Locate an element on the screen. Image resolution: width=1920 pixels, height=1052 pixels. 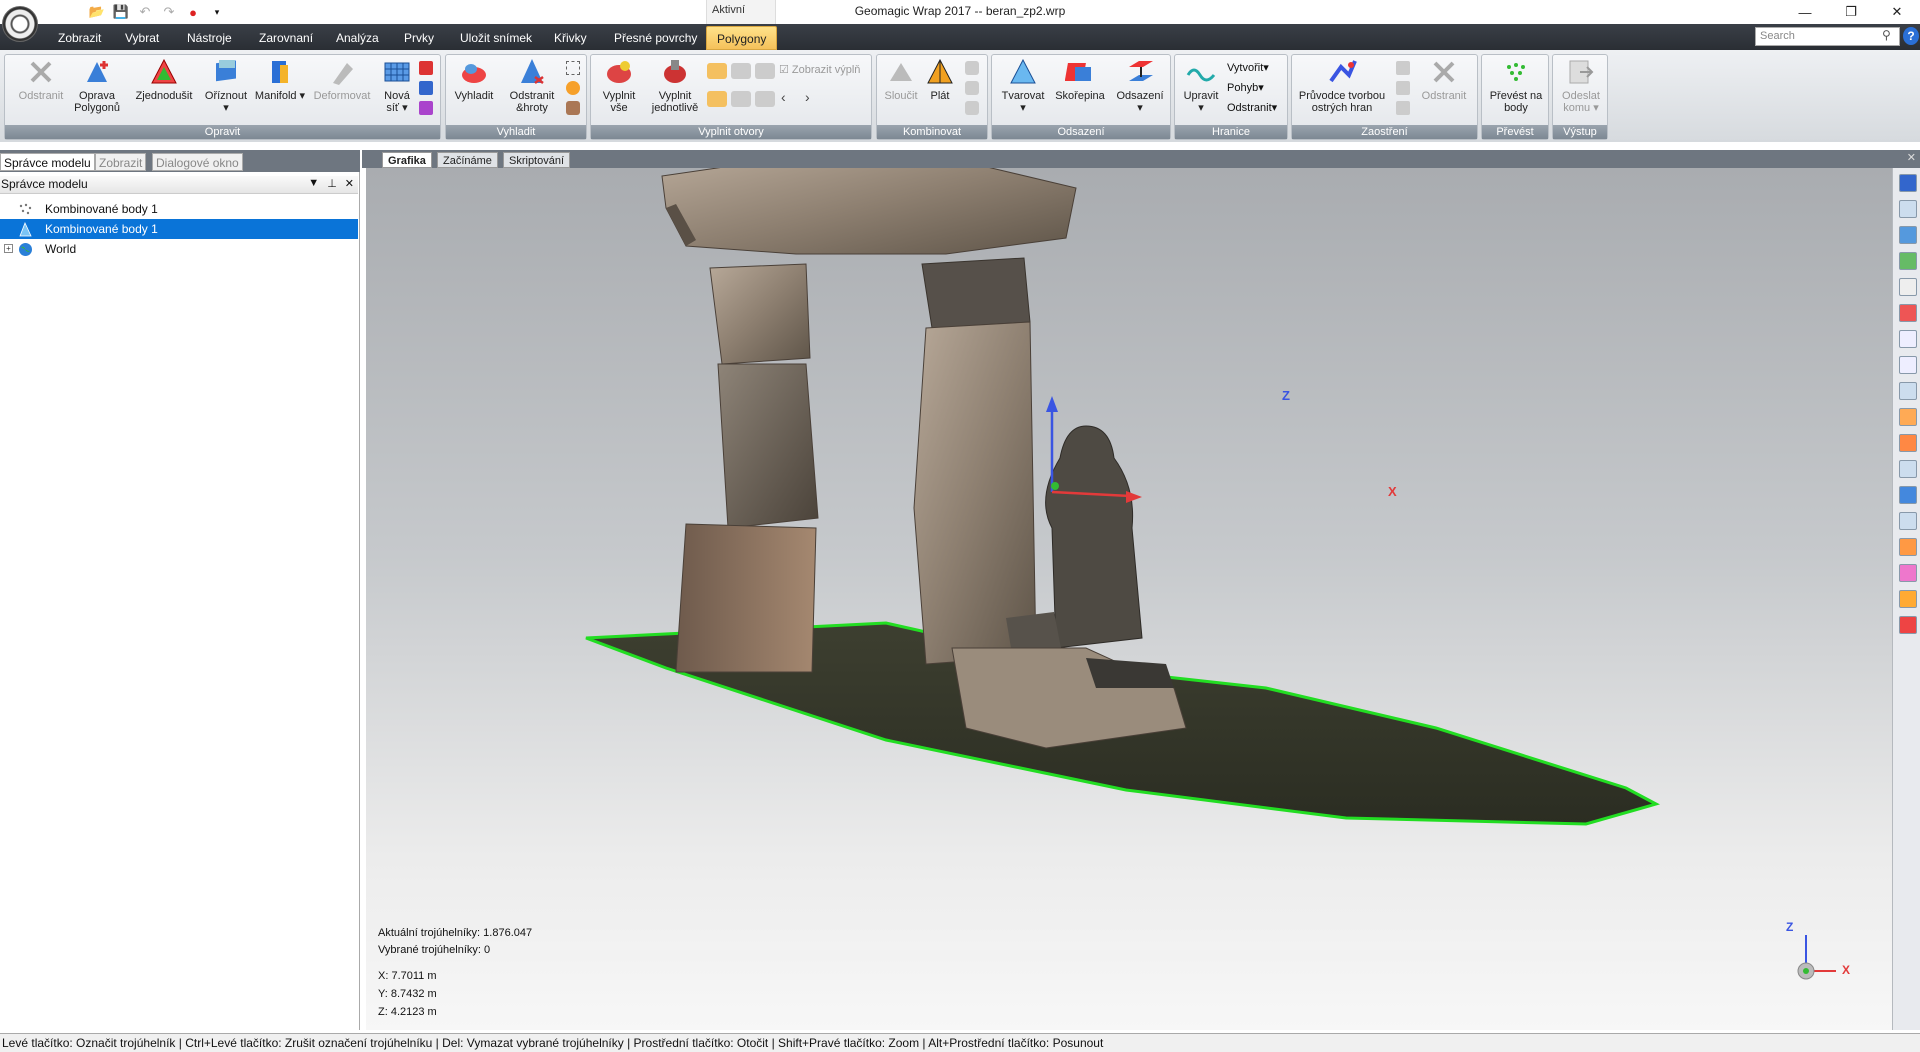
tab-krivky: Křivky is located at coordinates (570, 38).